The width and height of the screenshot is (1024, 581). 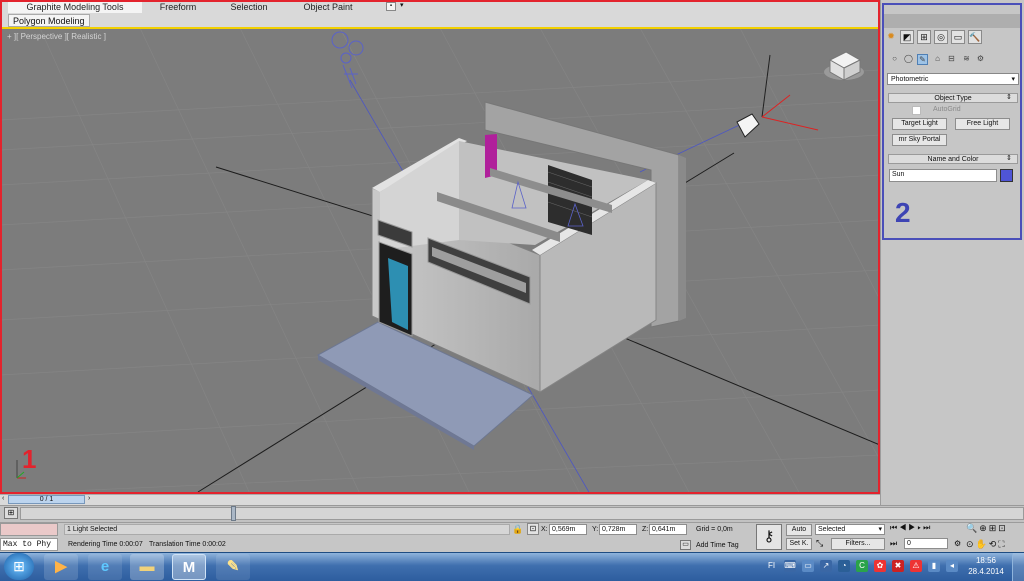 What do you see at coordinates (89, 498) in the screenshot?
I see `time-slider-next-icon: ›` at bounding box center [89, 498].